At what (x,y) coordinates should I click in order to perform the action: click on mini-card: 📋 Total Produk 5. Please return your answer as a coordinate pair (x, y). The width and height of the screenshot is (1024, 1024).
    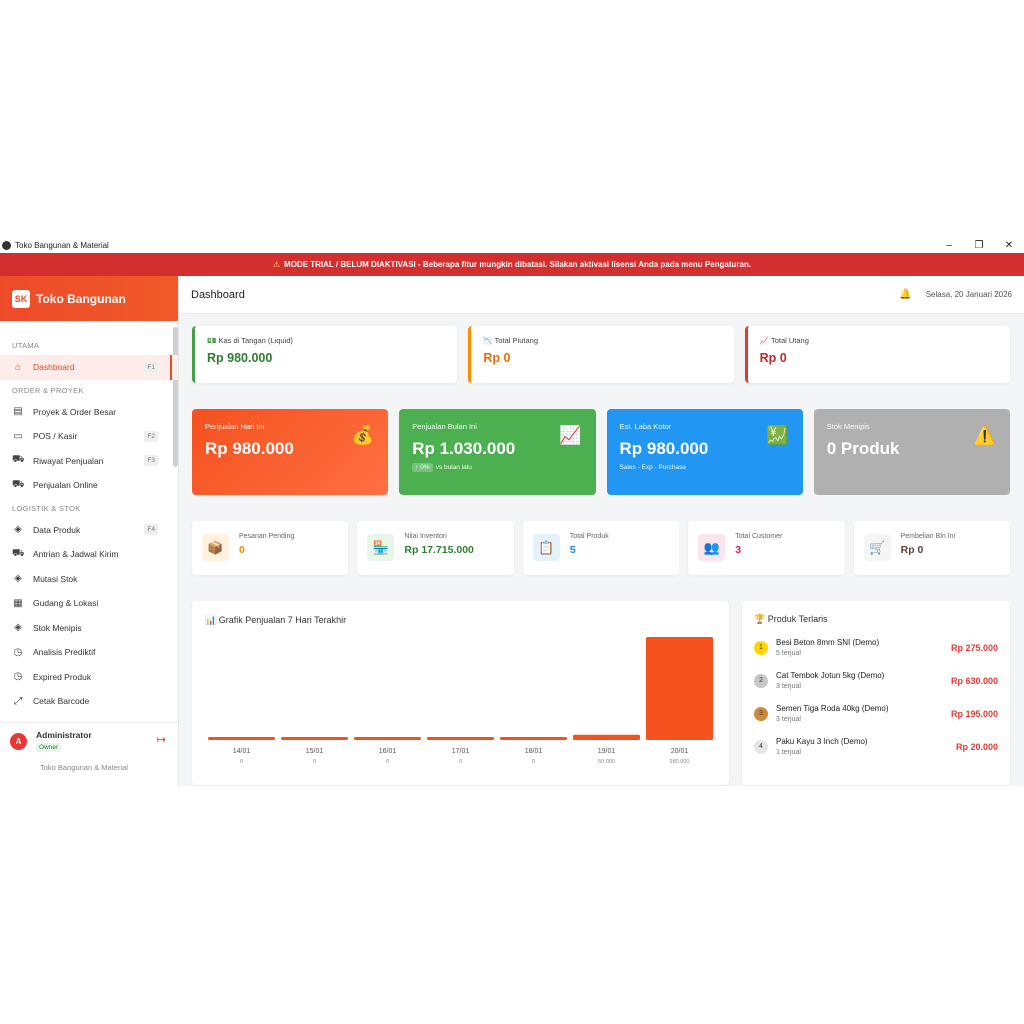
    Looking at the image, I should click on (601, 548).